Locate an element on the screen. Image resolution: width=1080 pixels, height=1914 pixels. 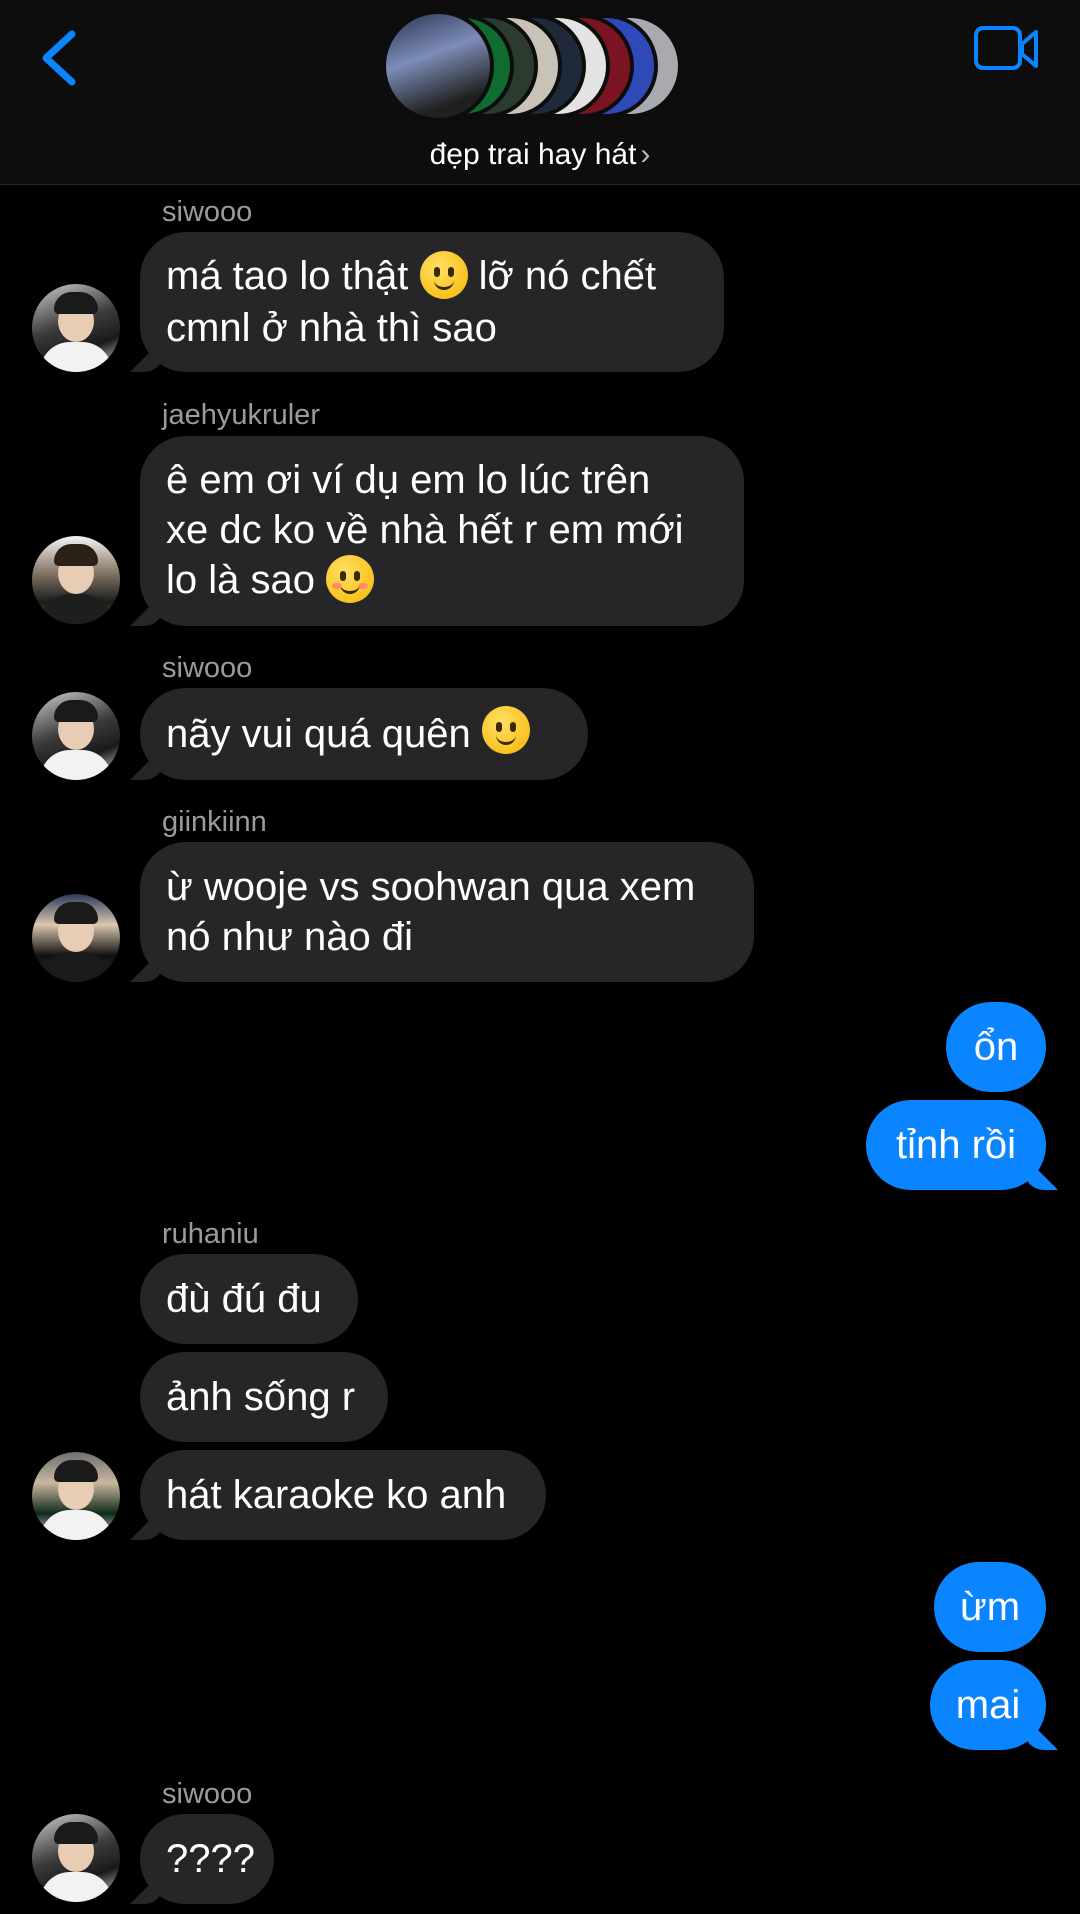
message-line: cmnl ở nhà thì sao is located at coordinates (331, 327).